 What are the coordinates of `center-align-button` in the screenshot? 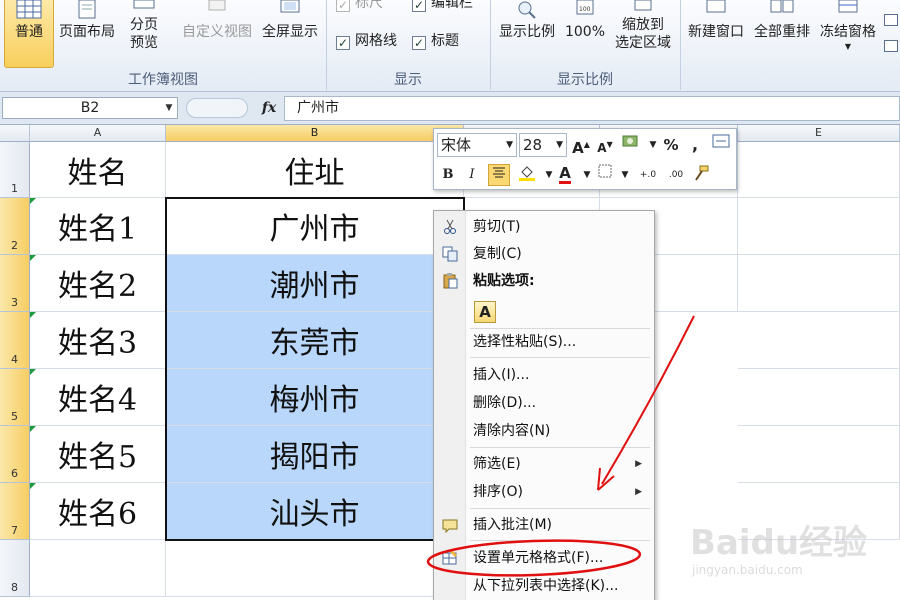 It's located at (499, 175).